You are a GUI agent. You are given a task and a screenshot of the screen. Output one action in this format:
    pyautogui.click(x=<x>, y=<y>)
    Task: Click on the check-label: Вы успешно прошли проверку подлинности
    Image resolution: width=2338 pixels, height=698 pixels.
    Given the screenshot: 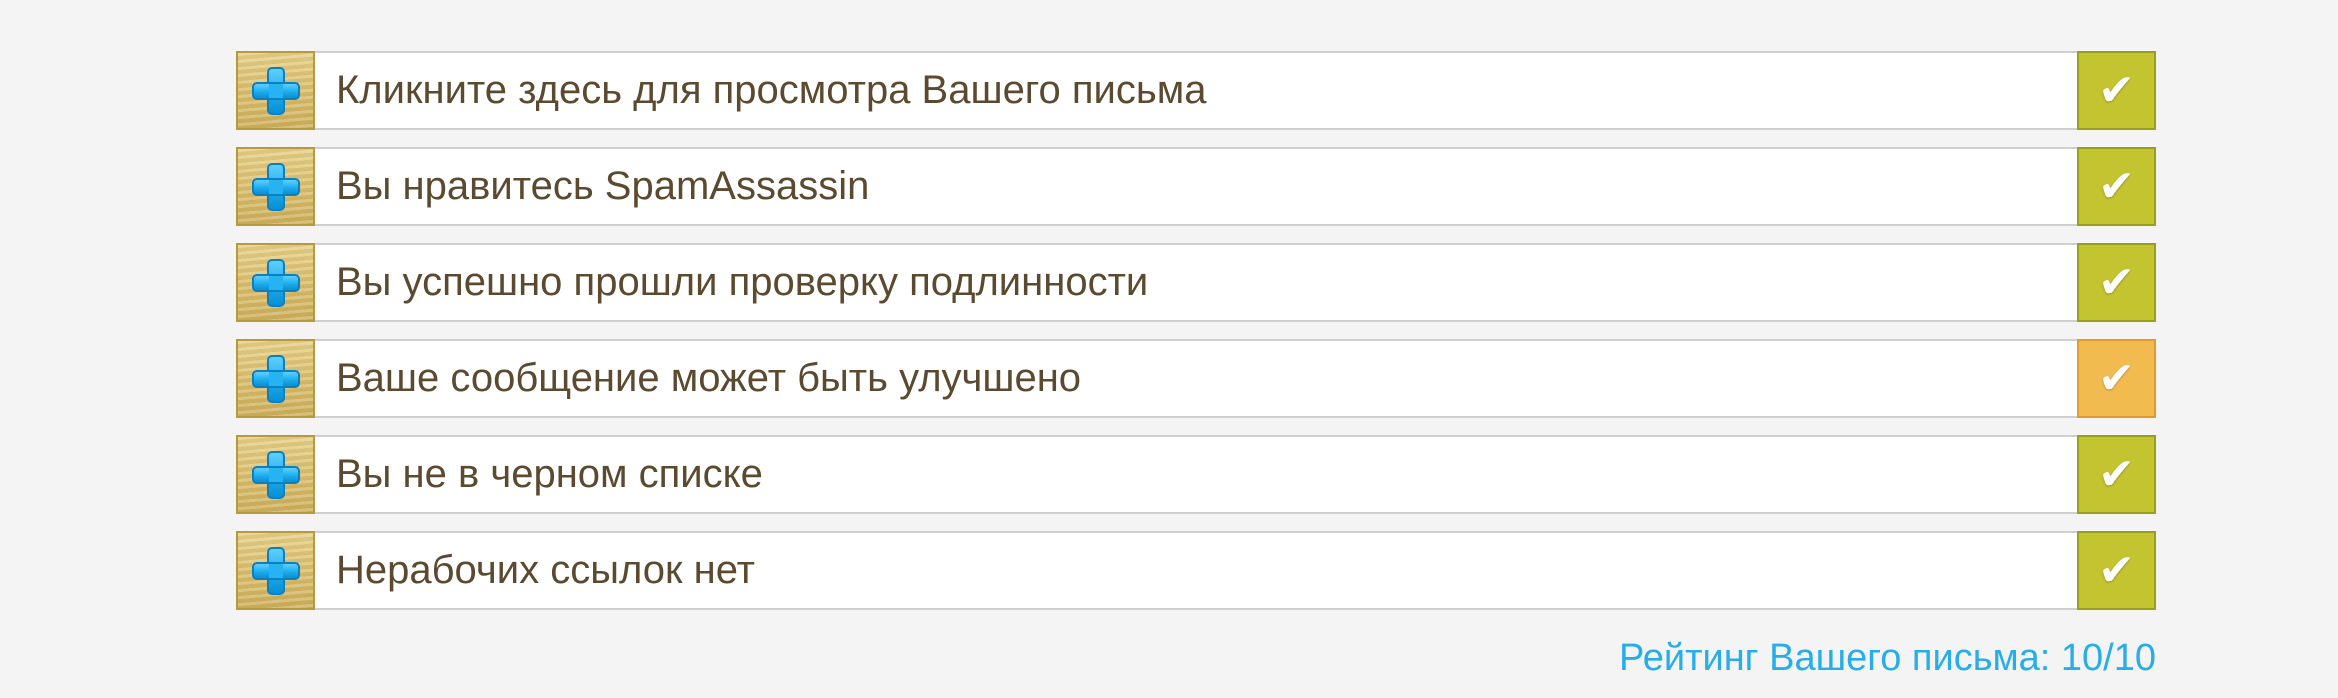 What is the action you would take?
    pyautogui.click(x=742, y=282)
    